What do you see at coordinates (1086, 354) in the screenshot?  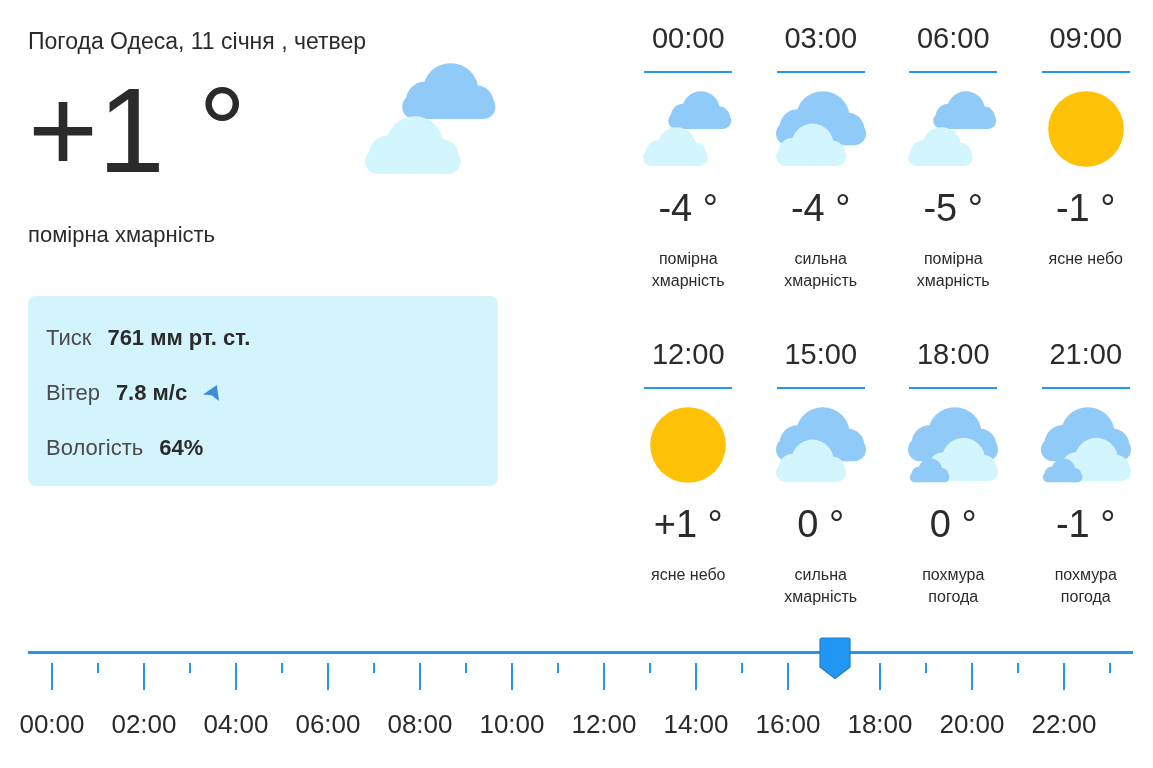 I see `forecast-time: 21:00` at bounding box center [1086, 354].